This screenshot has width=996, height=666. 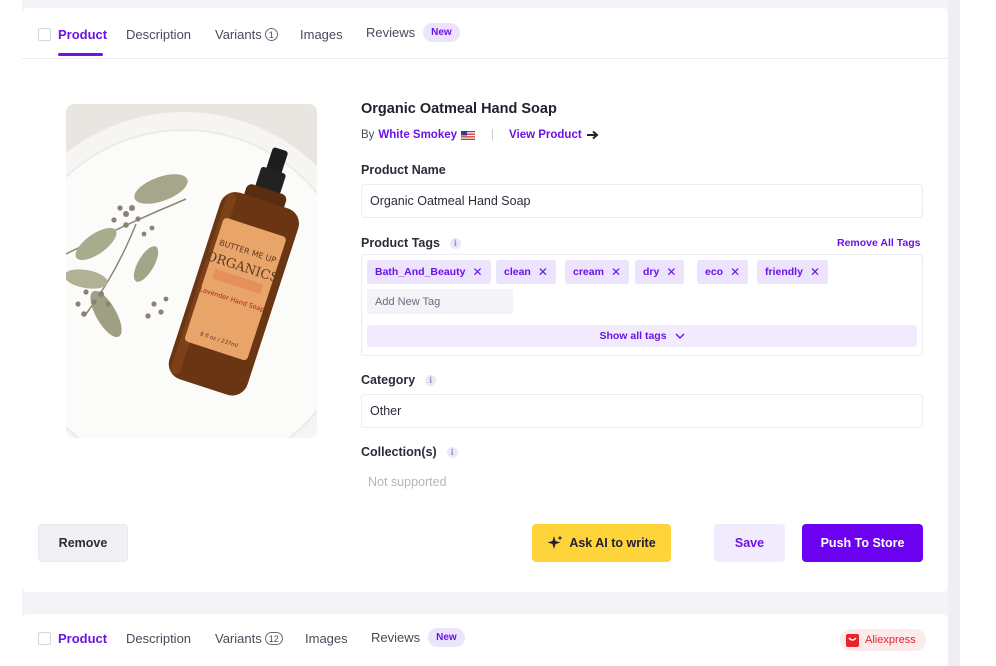 I want to click on us-flag-icon, so click(x=468, y=135).